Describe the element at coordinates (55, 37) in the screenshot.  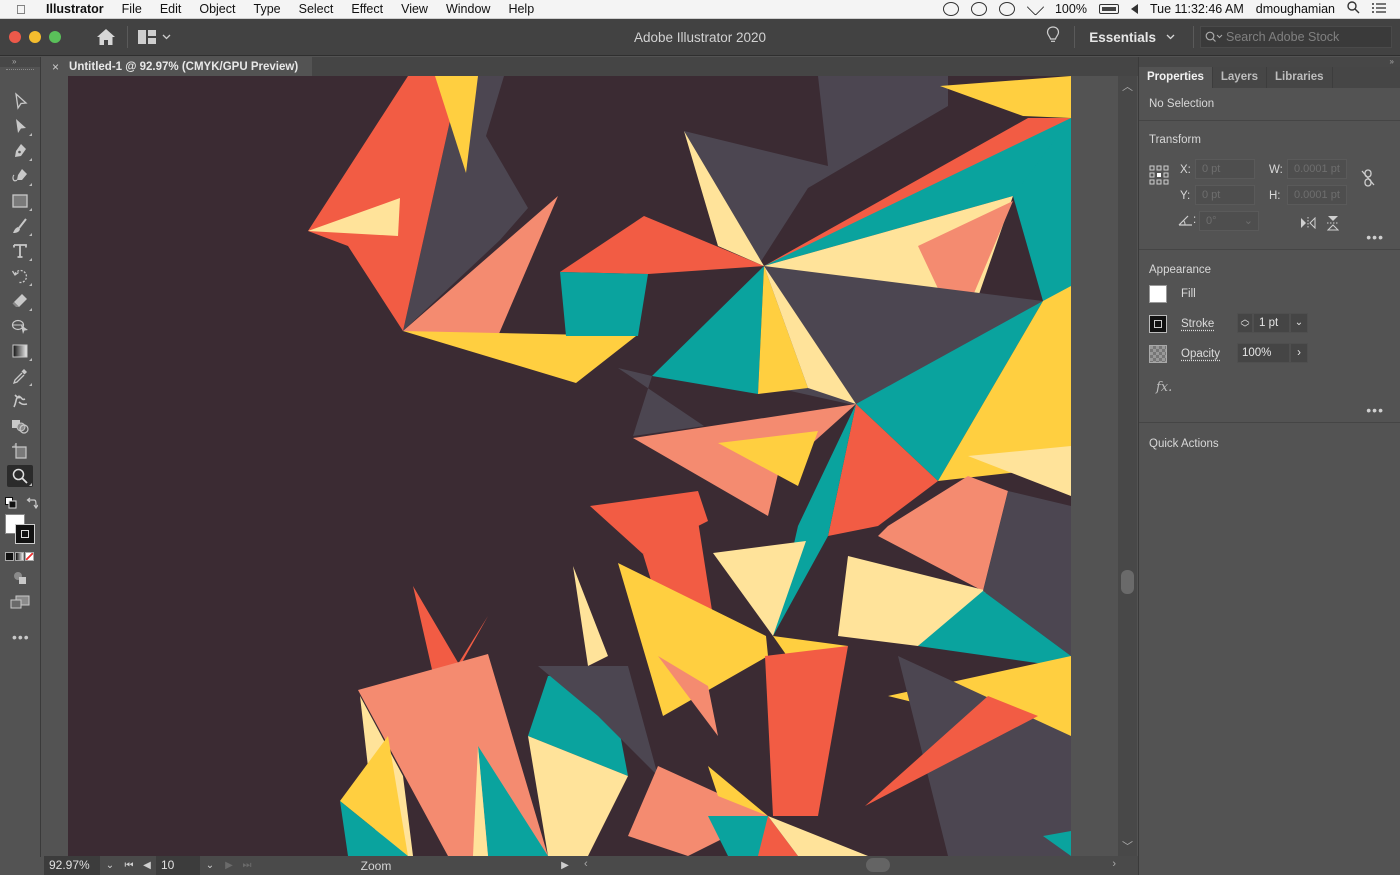
I see `maximize-window-button` at that location.